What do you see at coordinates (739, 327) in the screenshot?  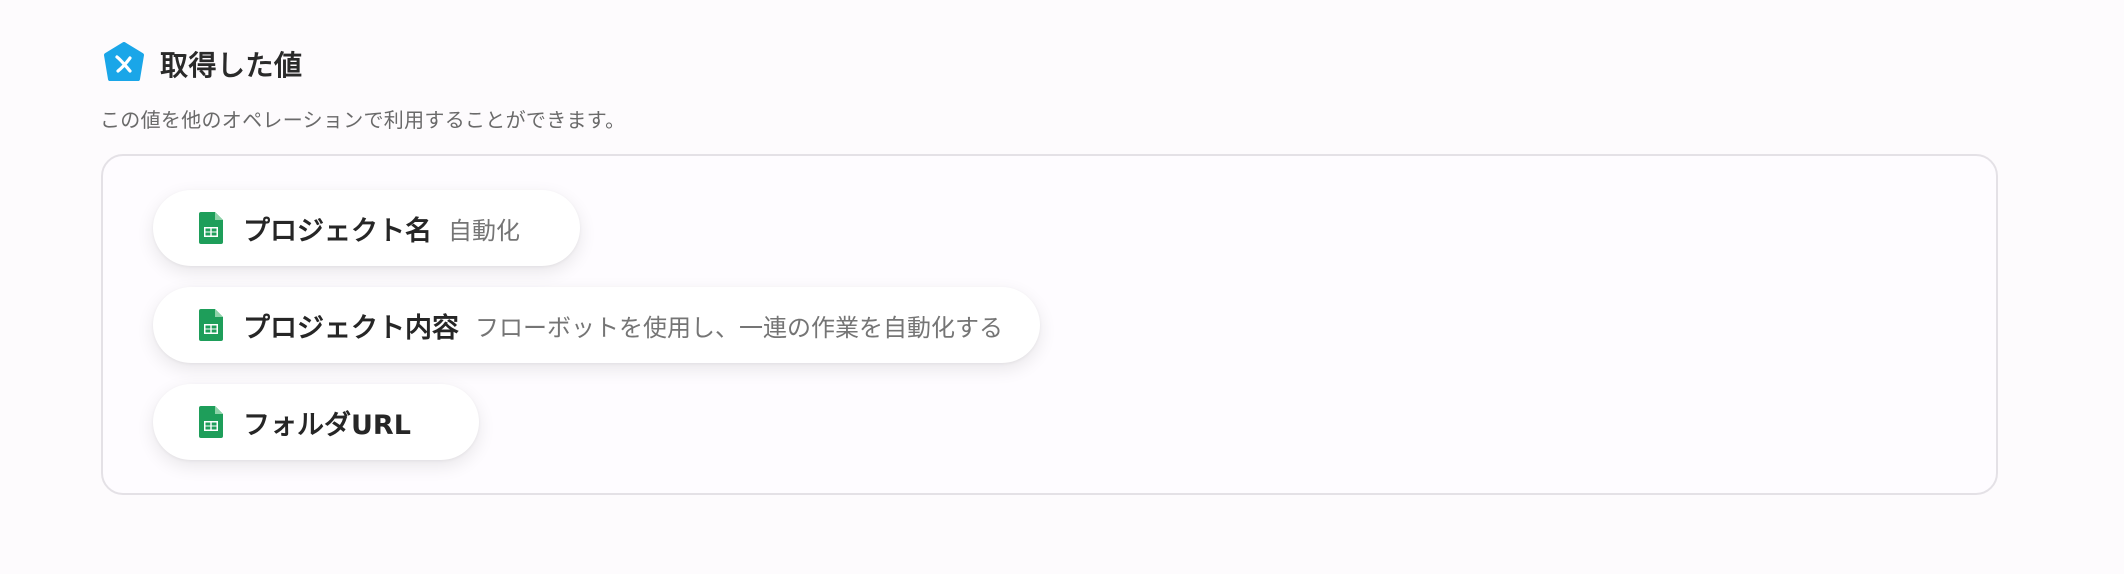 I see `value-text: フローボットを使用し、一連の作業を自動化する` at bounding box center [739, 327].